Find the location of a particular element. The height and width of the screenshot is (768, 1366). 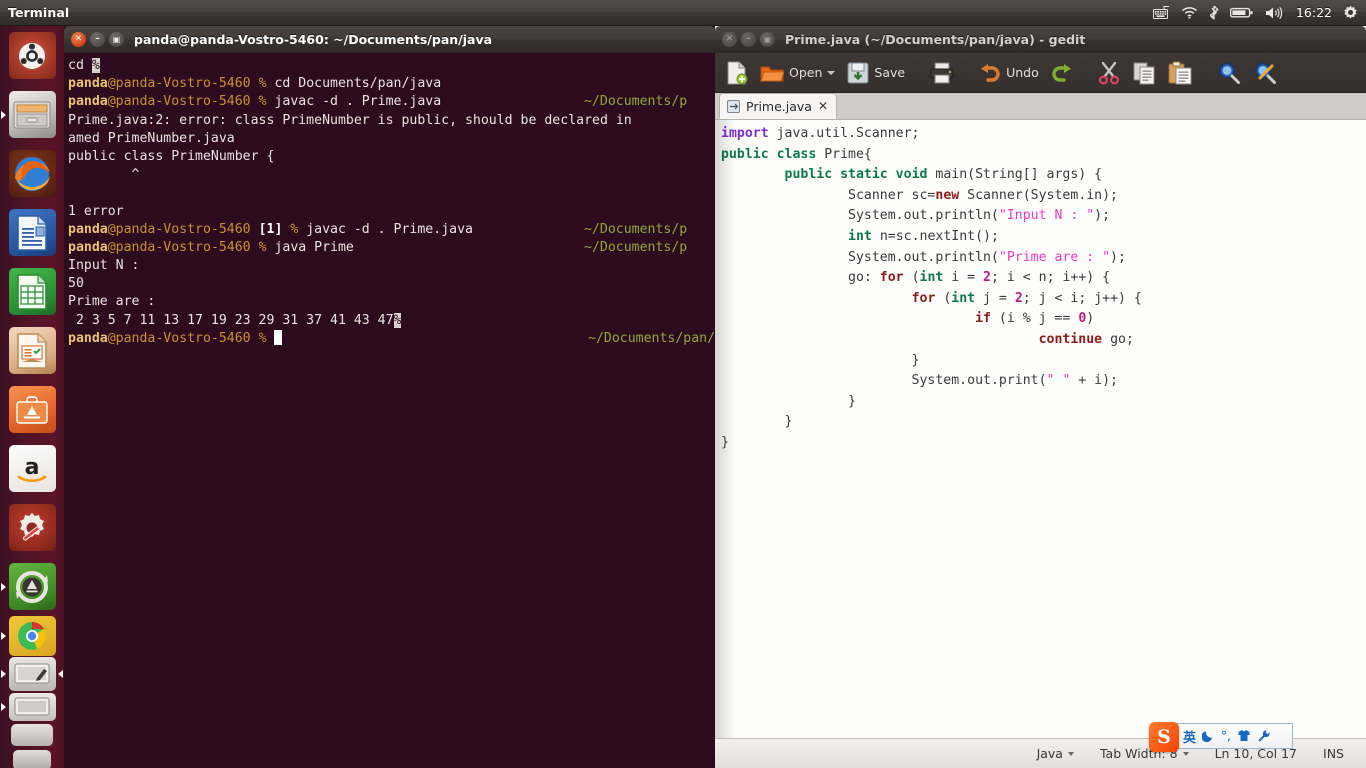

gedit-close-button: ✕ is located at coordinates (729, 39).